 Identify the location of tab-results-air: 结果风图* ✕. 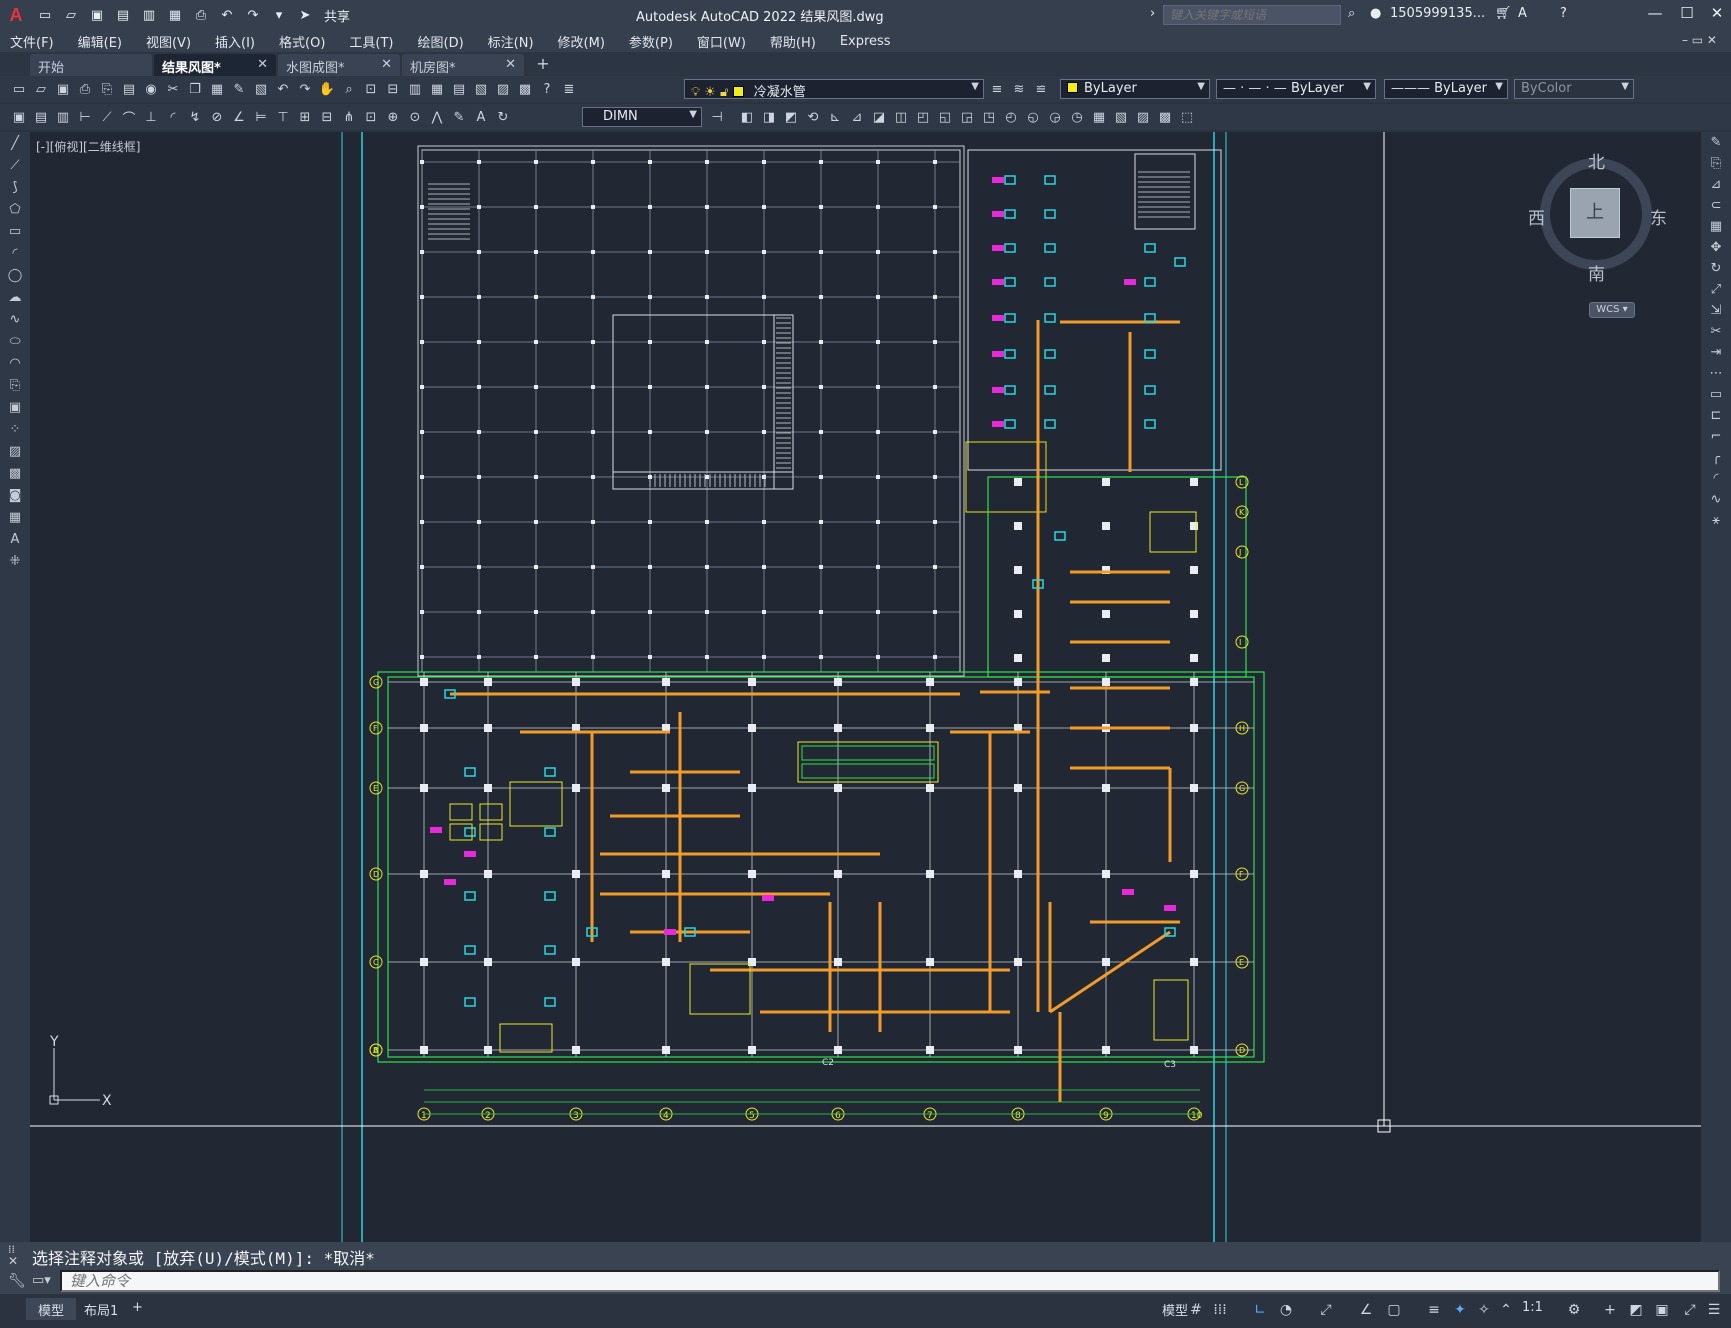
(215, 65).